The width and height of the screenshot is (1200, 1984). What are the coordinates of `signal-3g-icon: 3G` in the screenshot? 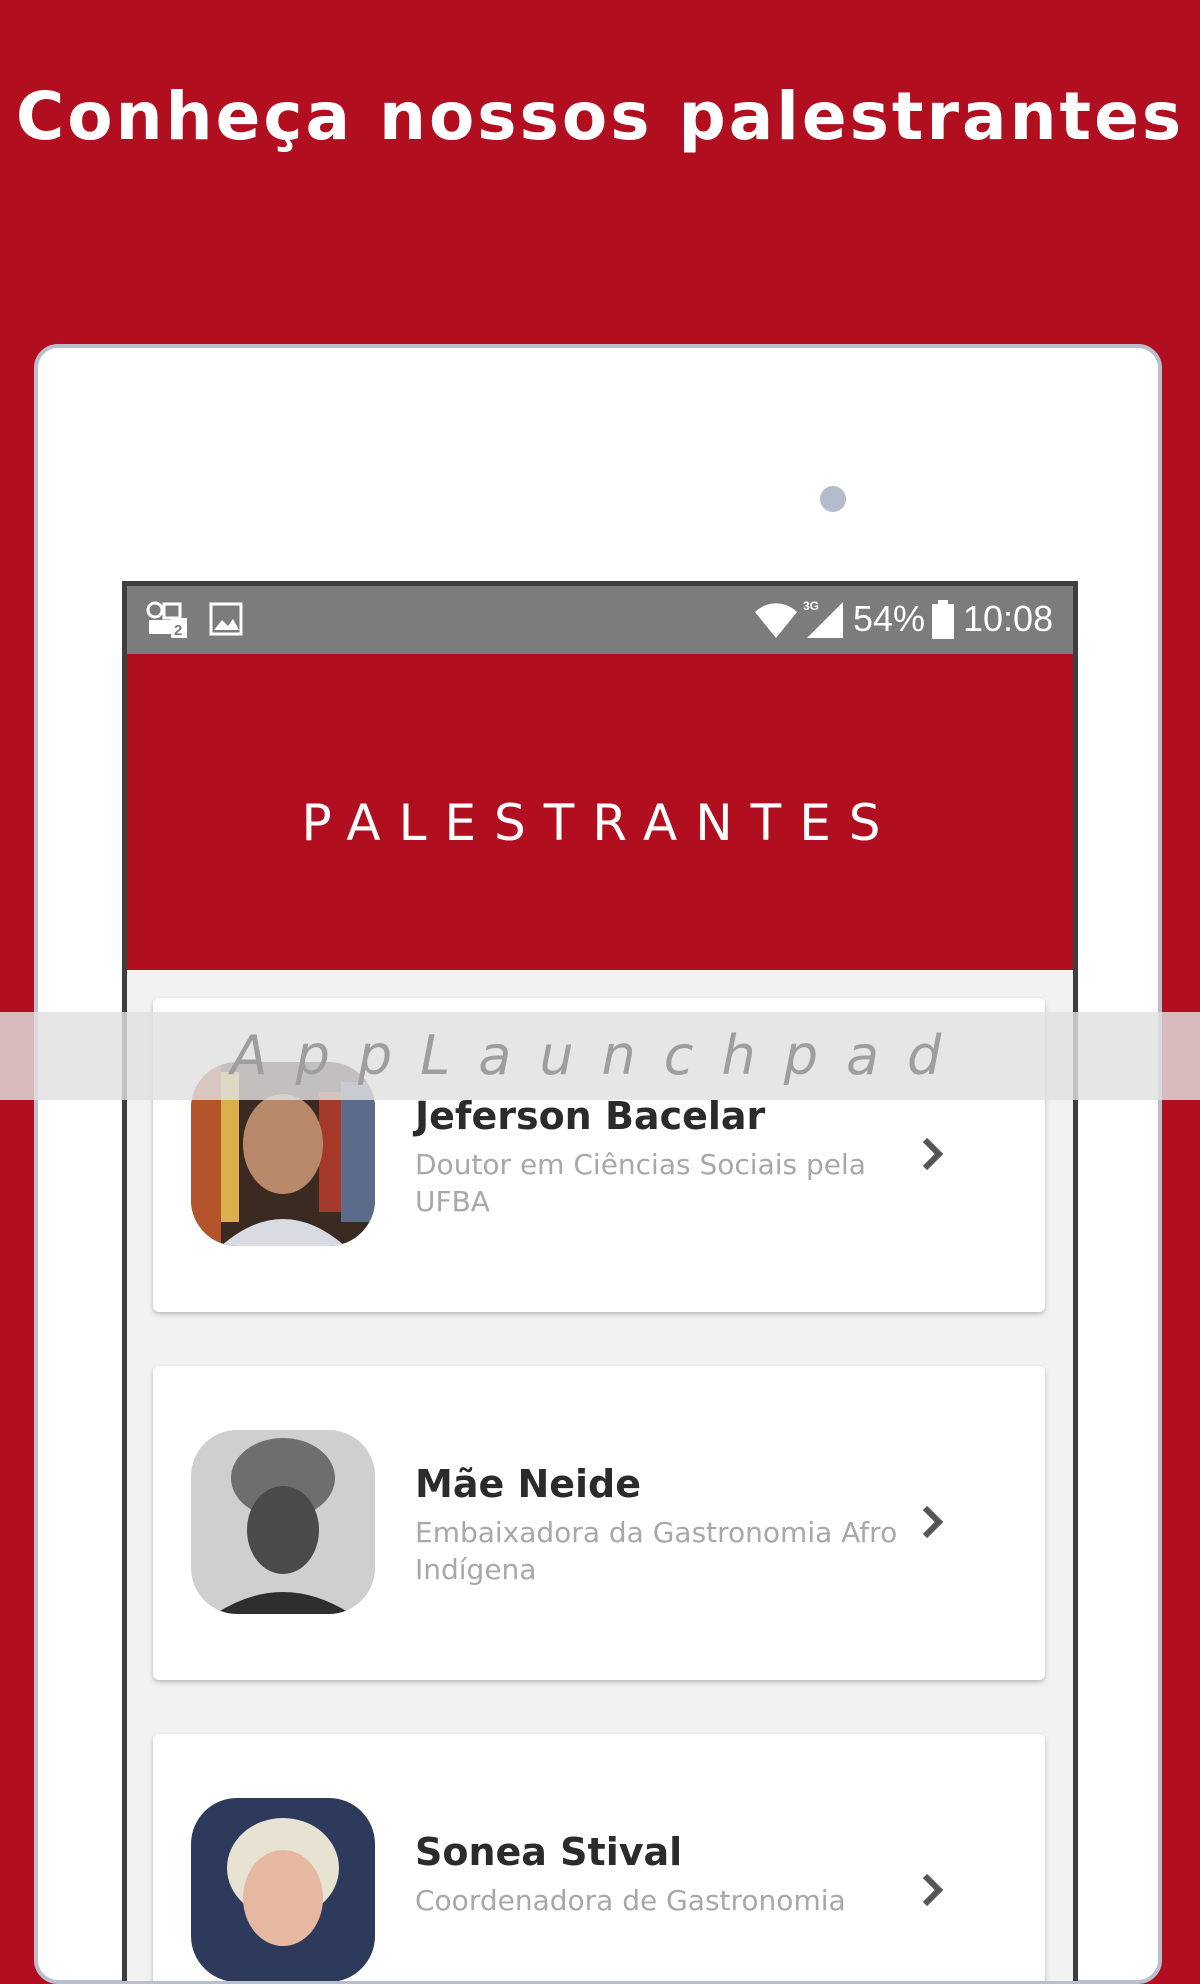 It's located at (825, 621).